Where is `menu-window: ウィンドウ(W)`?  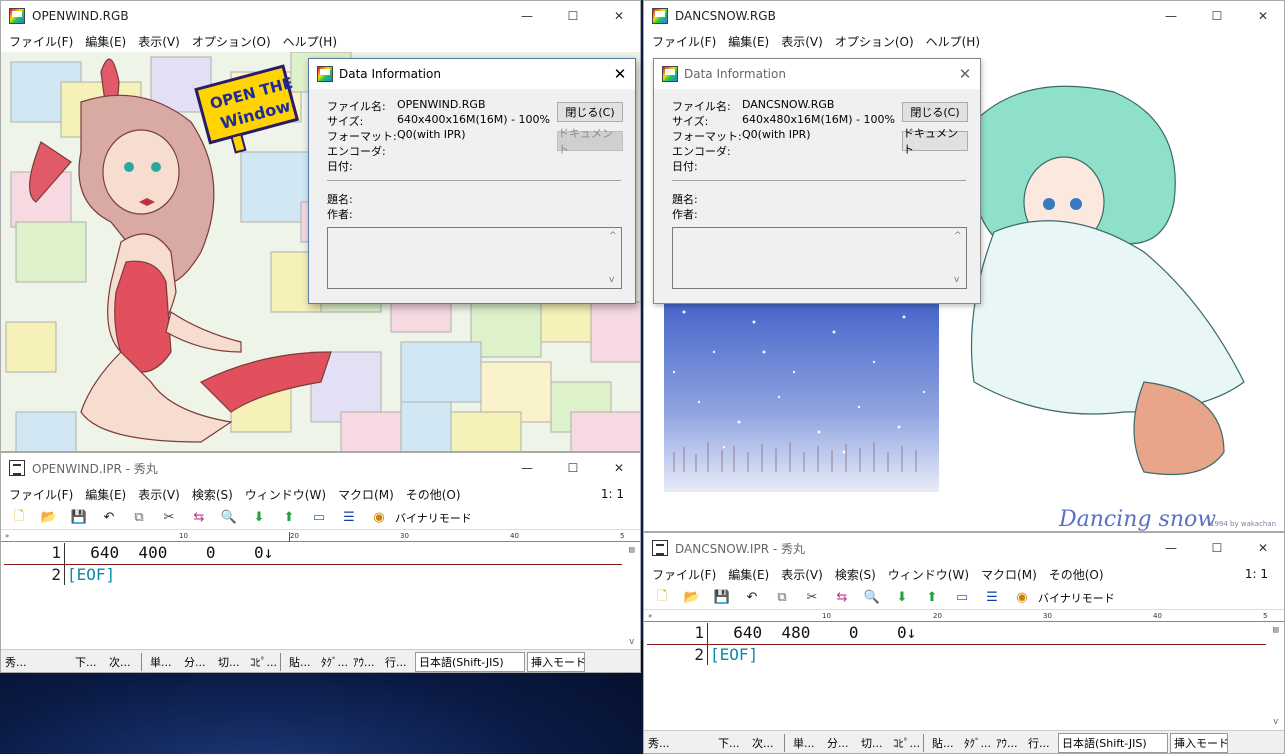
menu-window: ウィンドウ(W) is located at coordinates (285, 494).